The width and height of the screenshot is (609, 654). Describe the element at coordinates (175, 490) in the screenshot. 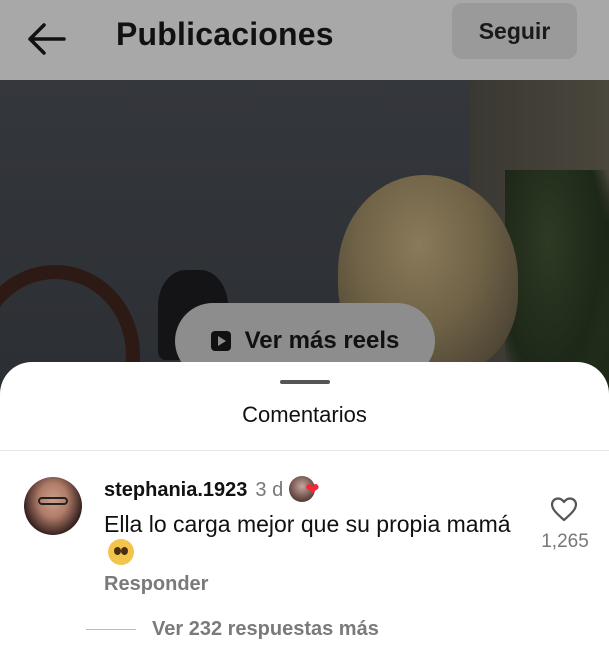

I see `comment-username: stephania.1923` at that location.